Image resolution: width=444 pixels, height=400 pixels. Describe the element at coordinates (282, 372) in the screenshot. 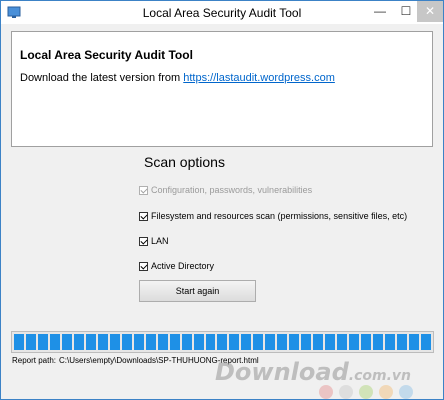

I see `watermark-text: Download` at that location.